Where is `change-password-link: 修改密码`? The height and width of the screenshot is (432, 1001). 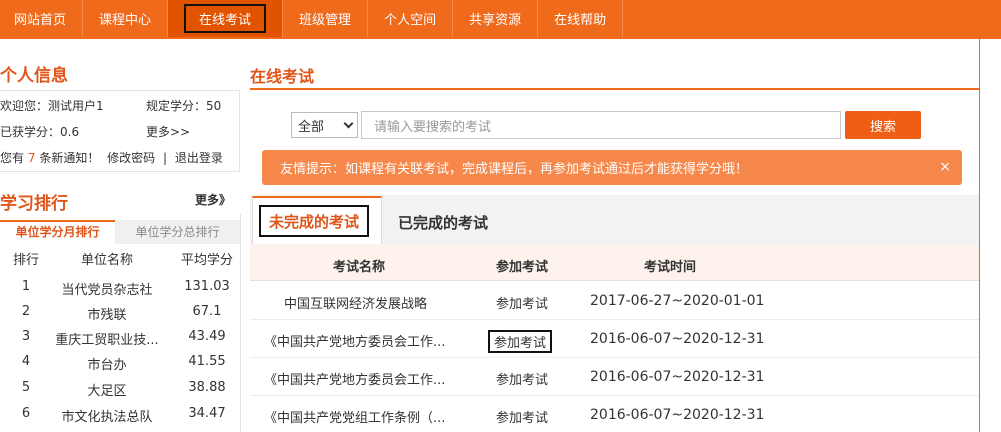 change-password-link: 修改密码 is located at coordinates (131, 158).